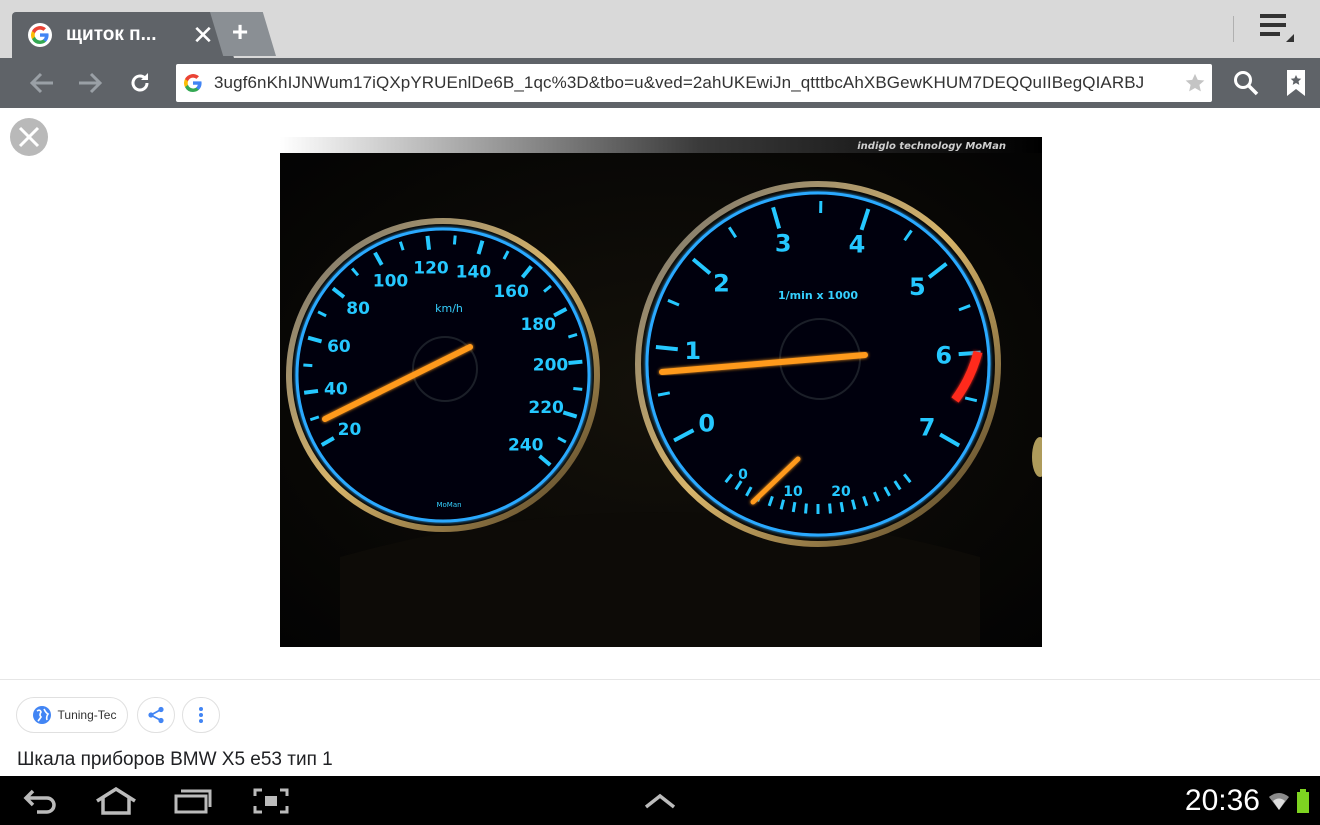  I want to click on bookmark-icon, so click(1296, 83).